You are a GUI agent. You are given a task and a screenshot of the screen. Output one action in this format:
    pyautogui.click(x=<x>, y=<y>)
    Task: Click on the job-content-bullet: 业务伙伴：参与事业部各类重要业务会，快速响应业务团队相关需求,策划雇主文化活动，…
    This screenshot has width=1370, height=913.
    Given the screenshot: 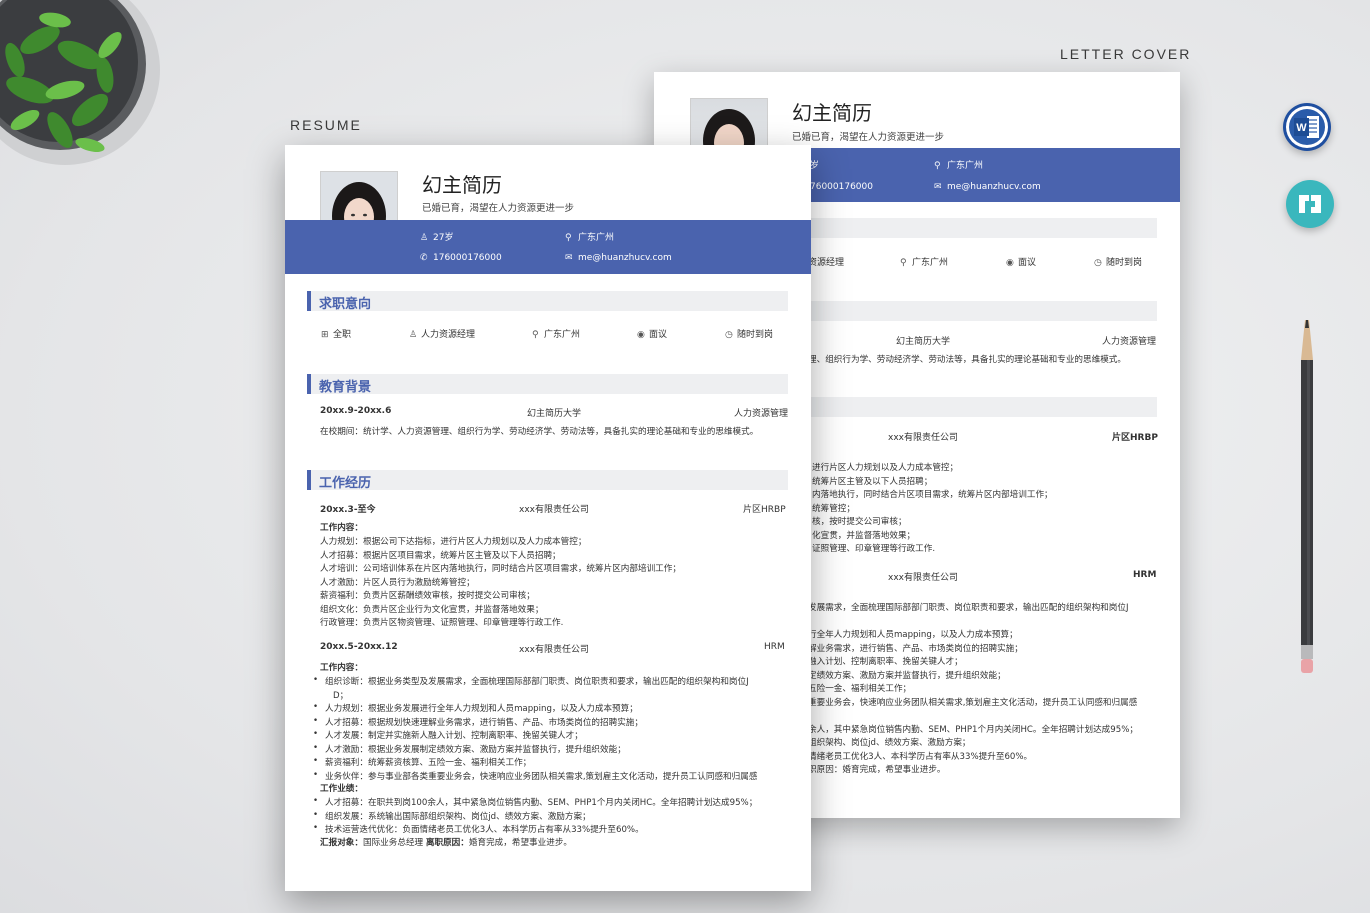 What is the action you would take?
    pyautogui.click(x=535, y=776)
    